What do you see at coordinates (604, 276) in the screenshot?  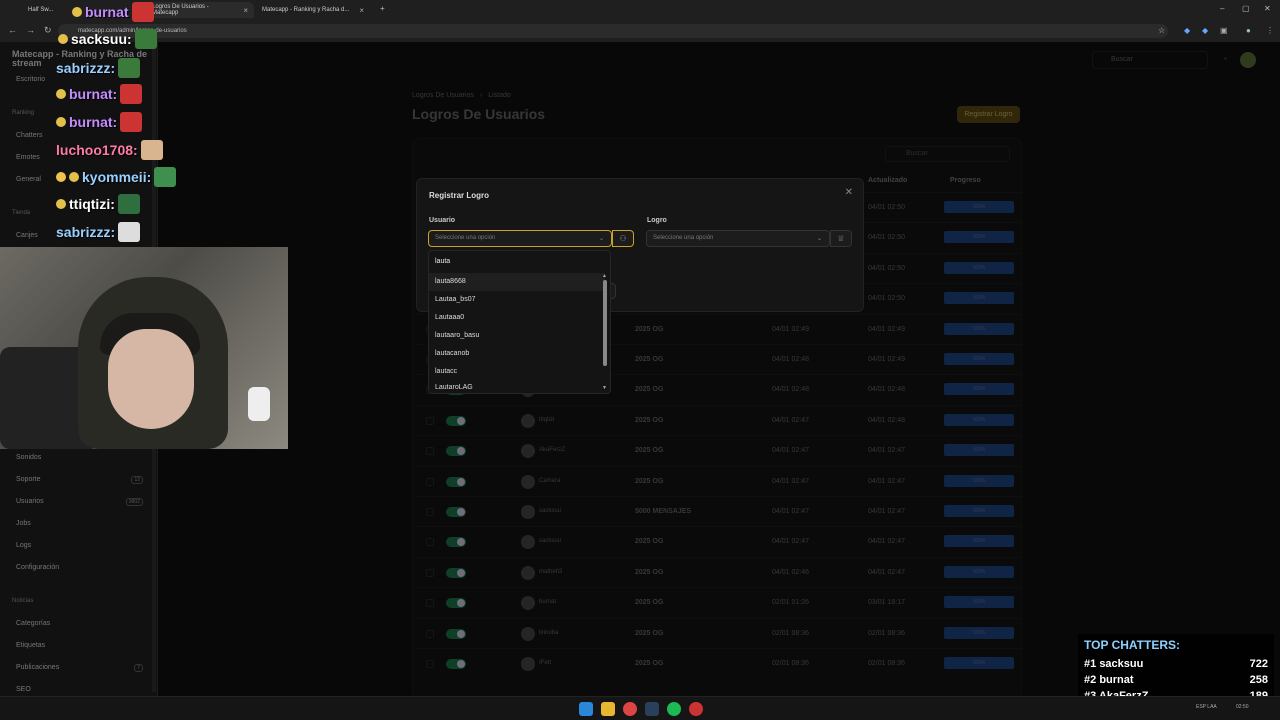 I see `scroll-up-icon: ▲` at bounding box center [604, 276].